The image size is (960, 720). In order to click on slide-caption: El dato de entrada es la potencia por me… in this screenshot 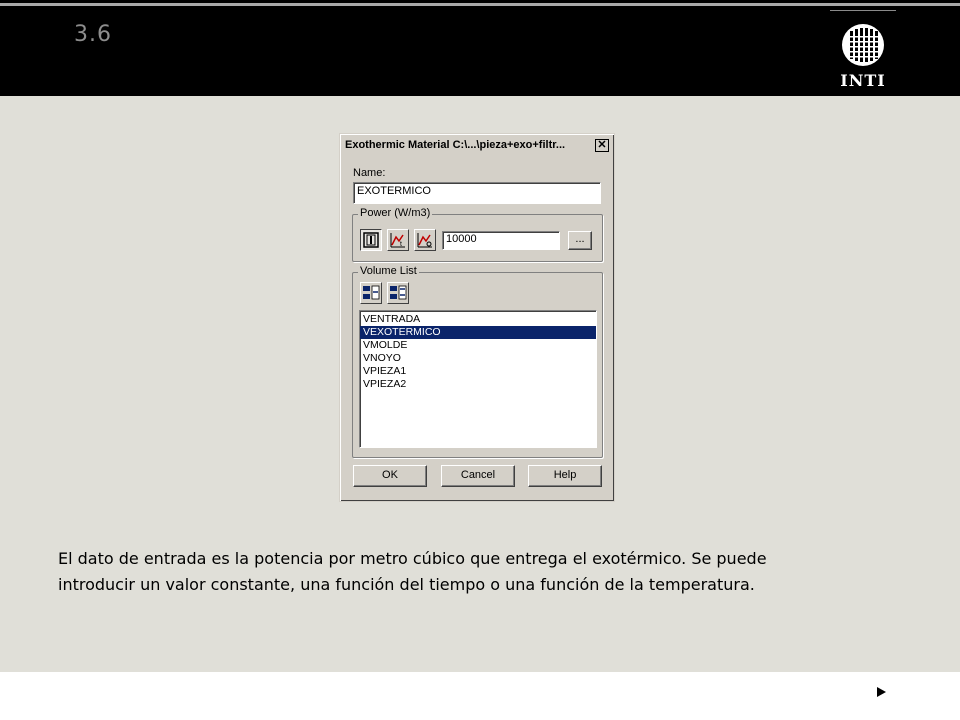, I will do `click(488, 572)`.